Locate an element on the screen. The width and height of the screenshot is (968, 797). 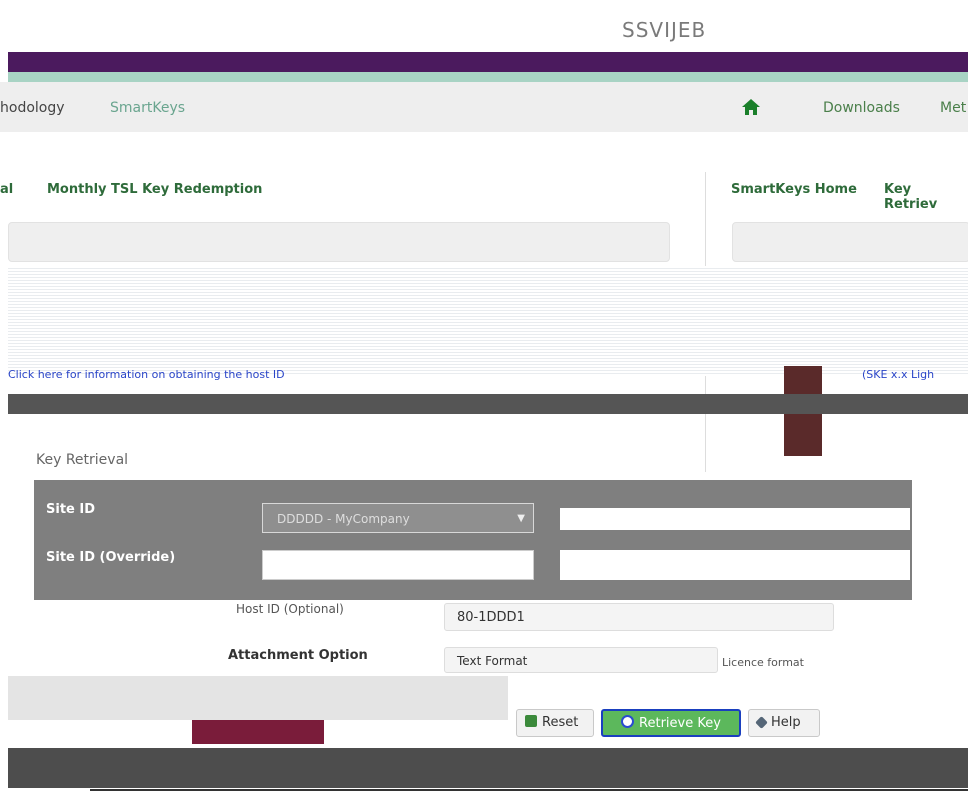
home-icon is located at coordinates (751, 107).